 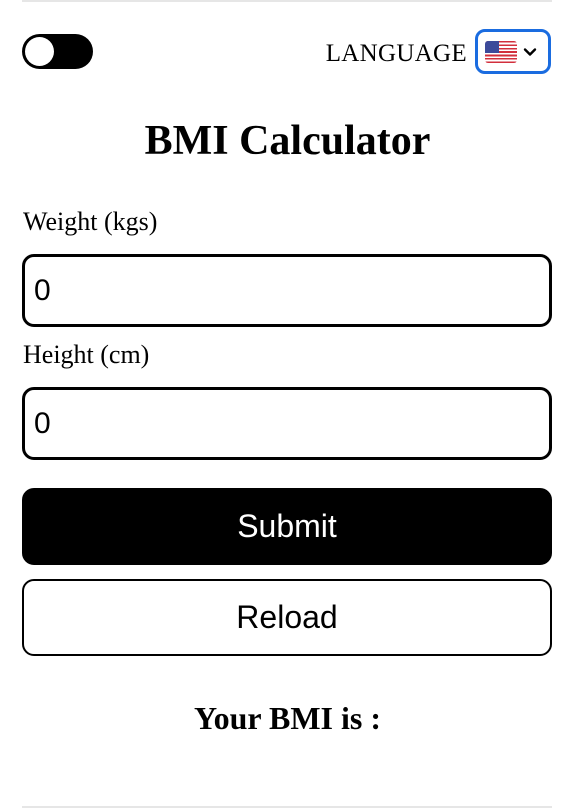 What do you see at coordinates (287, 526) in the screenshot?
I see `submit-button: Submit` at bounding box center [287, 526].